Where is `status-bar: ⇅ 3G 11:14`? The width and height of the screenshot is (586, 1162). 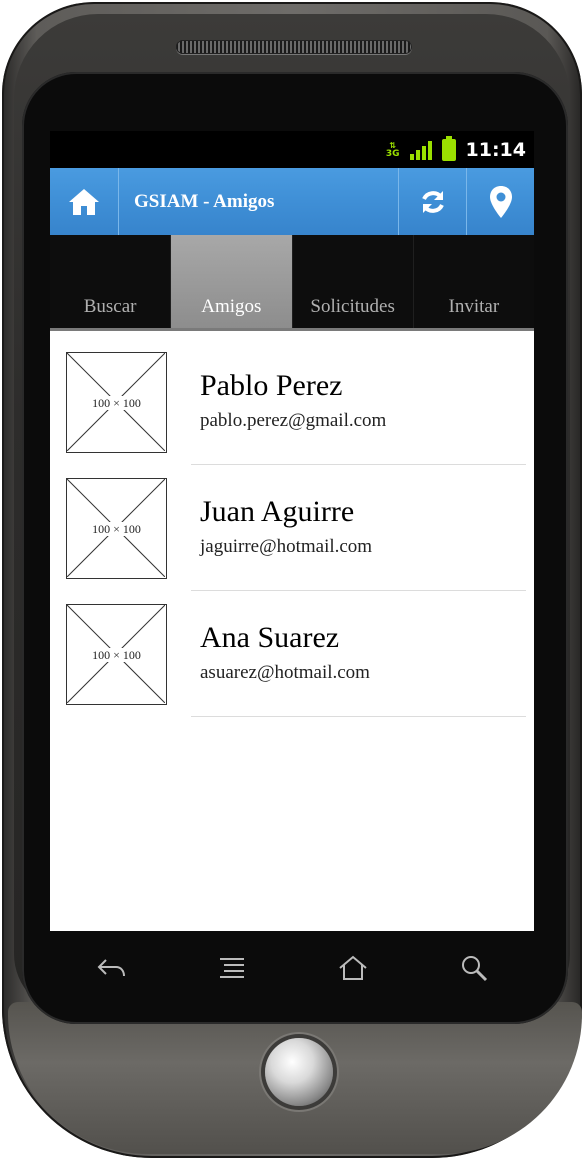
status-bar: ⇅ 3G 11:14 is located at coordinates (292, 149).